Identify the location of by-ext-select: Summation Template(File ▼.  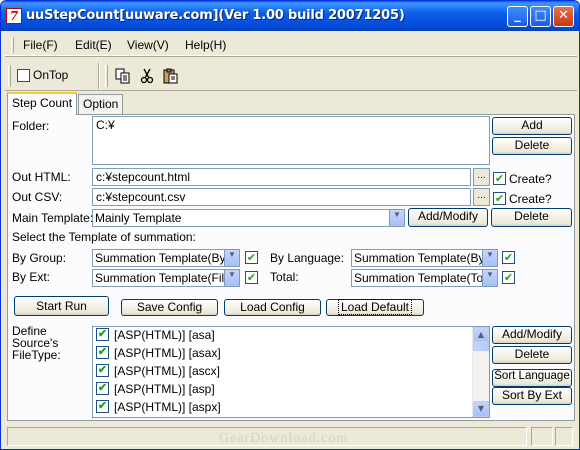
(166, 278).